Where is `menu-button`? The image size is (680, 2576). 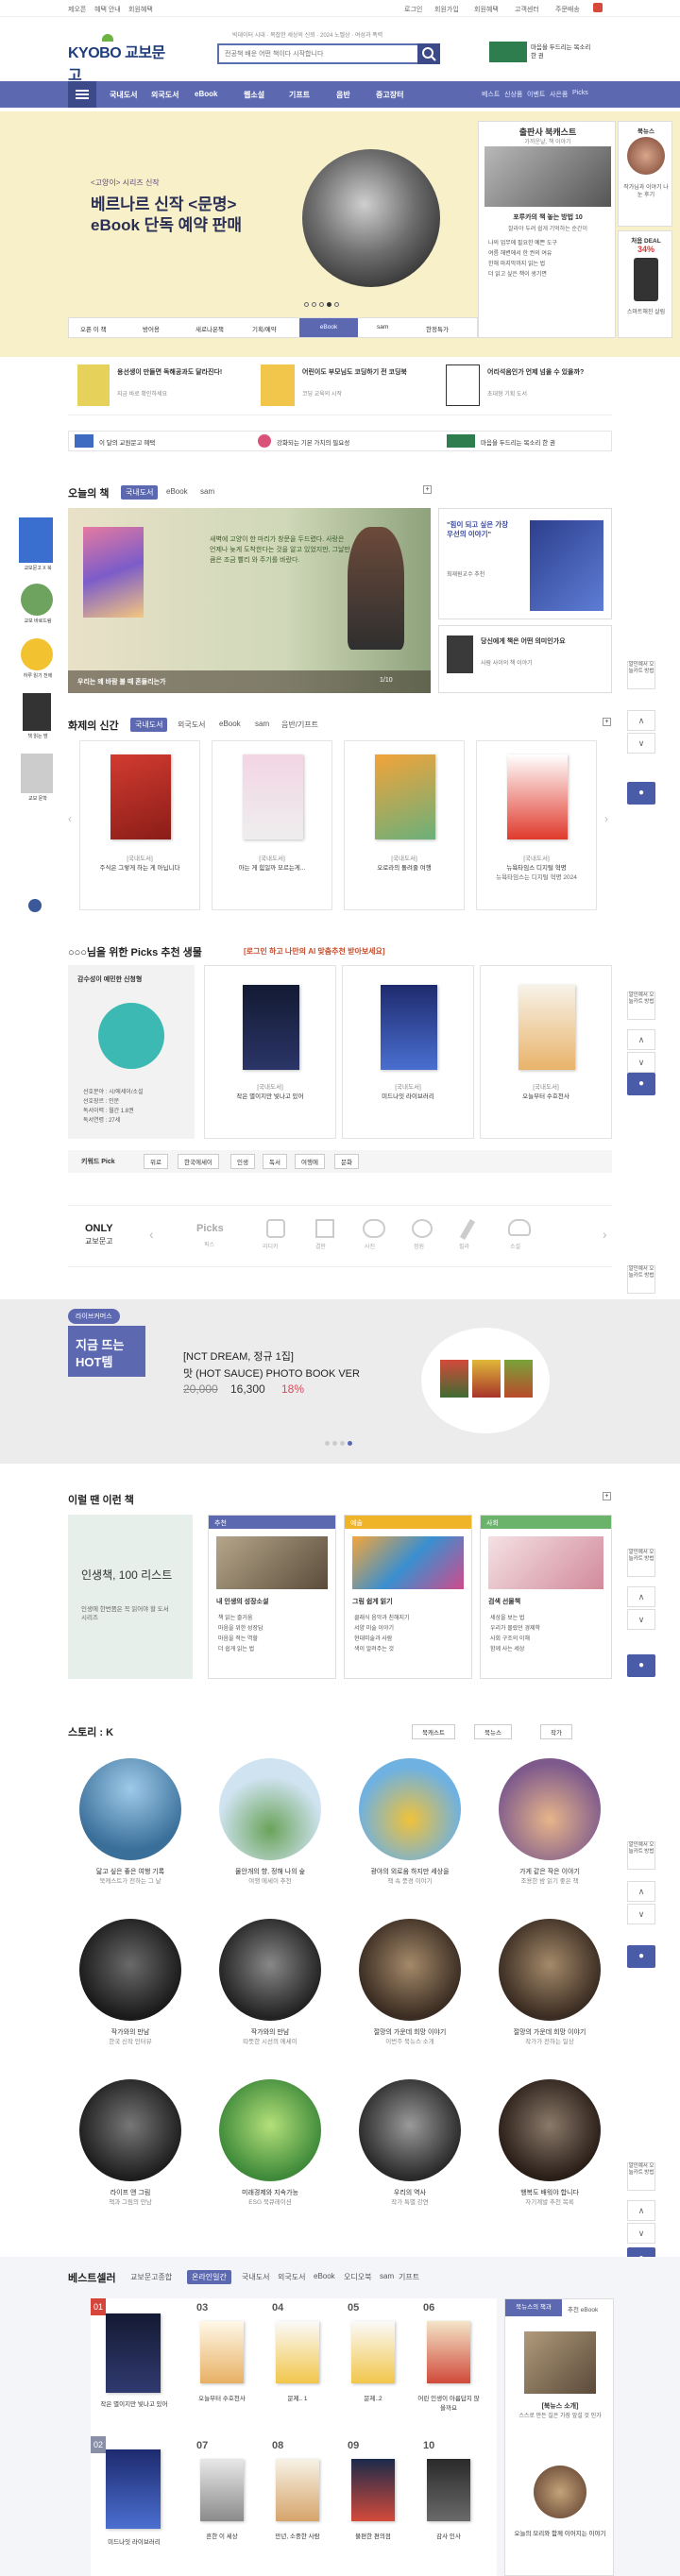 menu-button is located at coordinates (82, 94).